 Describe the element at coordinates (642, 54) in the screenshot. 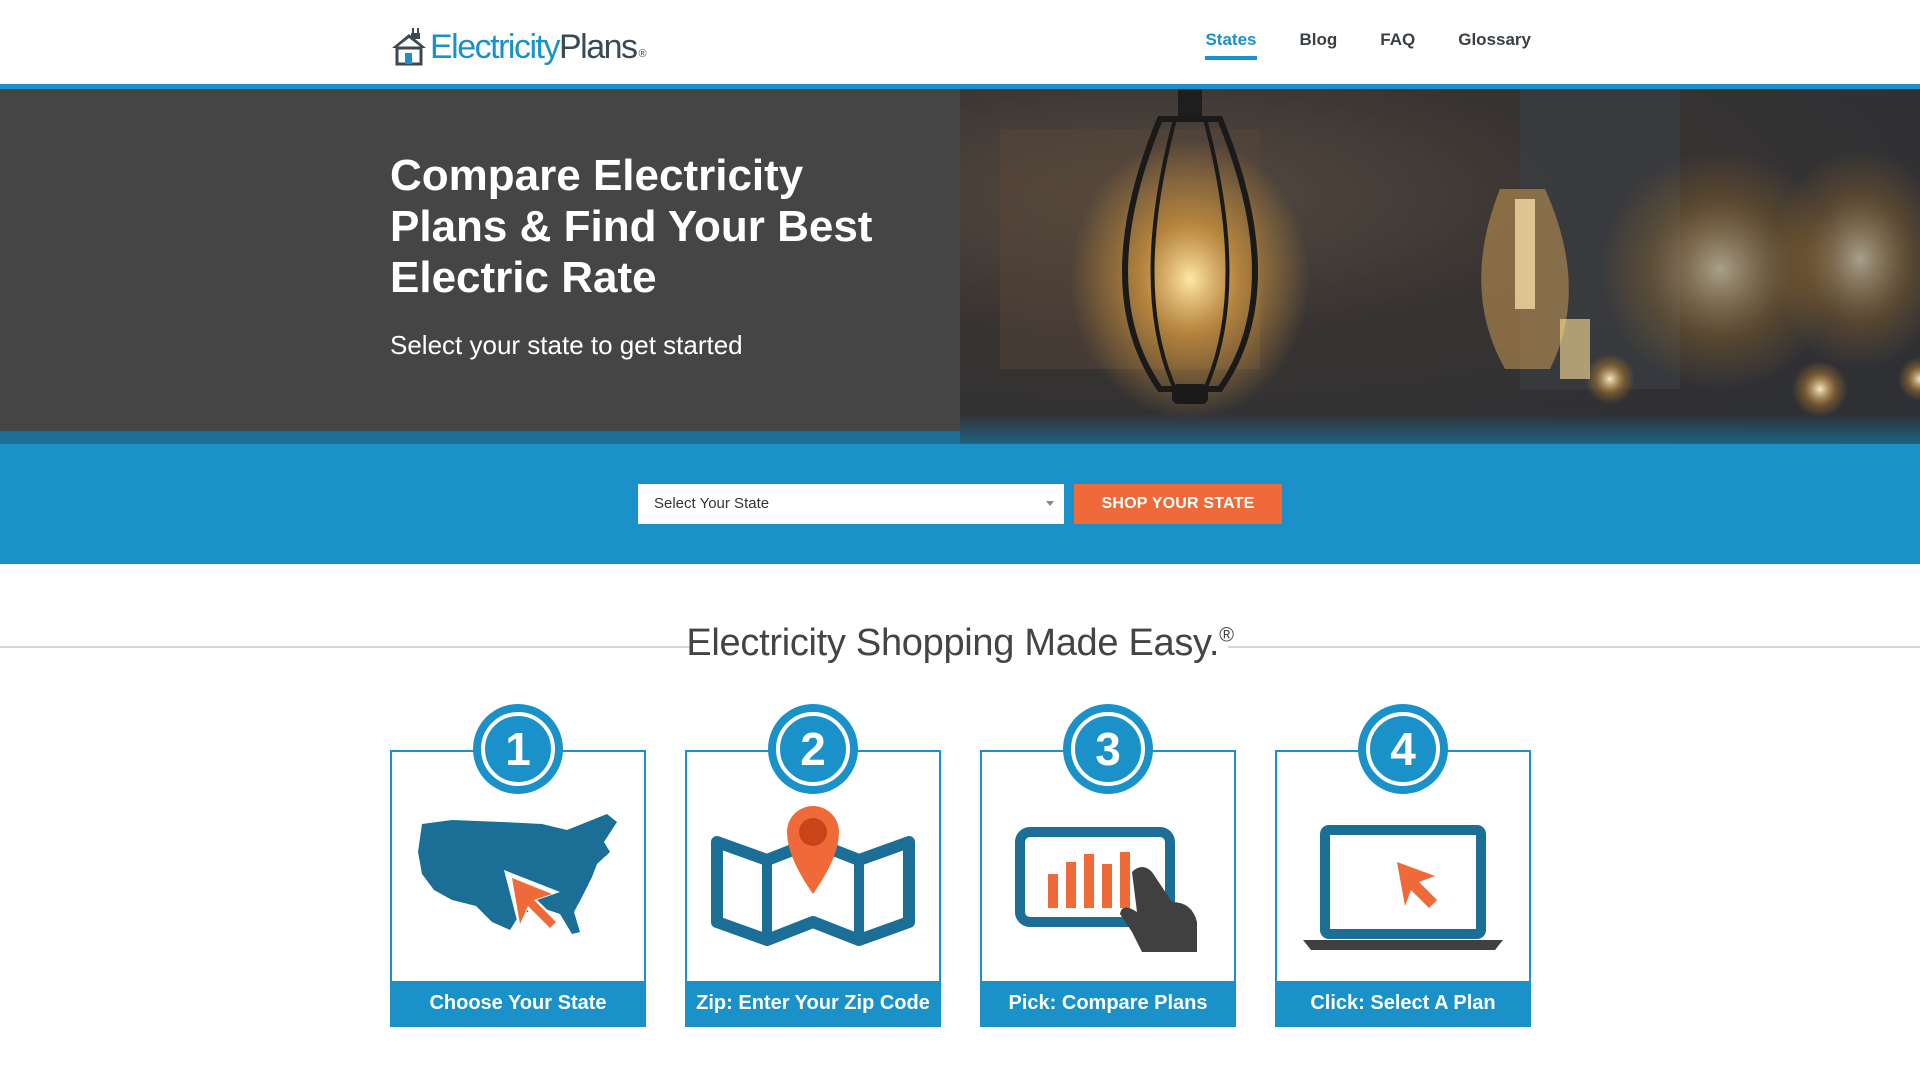

I see `logo-registered-mark: ®` at that location.